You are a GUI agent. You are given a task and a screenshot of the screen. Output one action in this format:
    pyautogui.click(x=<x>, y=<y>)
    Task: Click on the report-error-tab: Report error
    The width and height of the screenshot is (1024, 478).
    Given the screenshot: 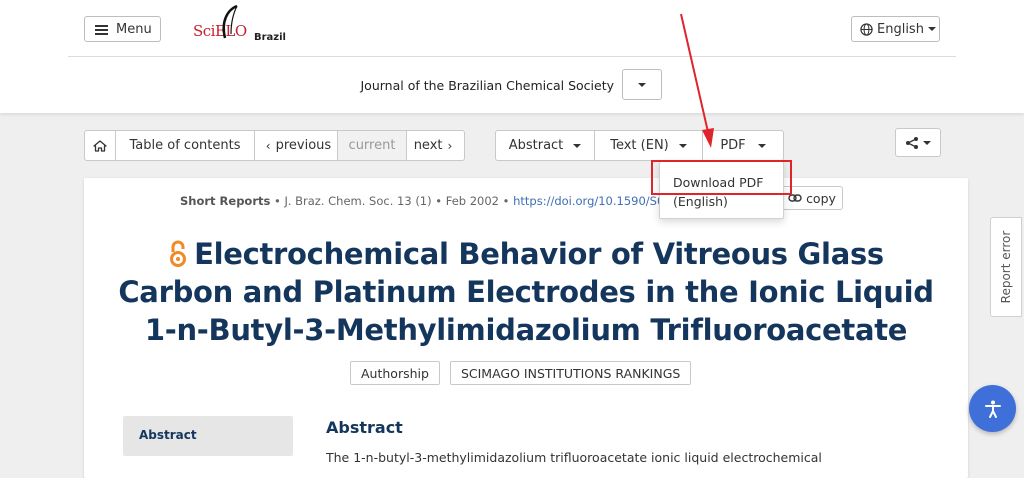 What is the action you would take?
    pyautogui.click(x=1006, y=267)
    